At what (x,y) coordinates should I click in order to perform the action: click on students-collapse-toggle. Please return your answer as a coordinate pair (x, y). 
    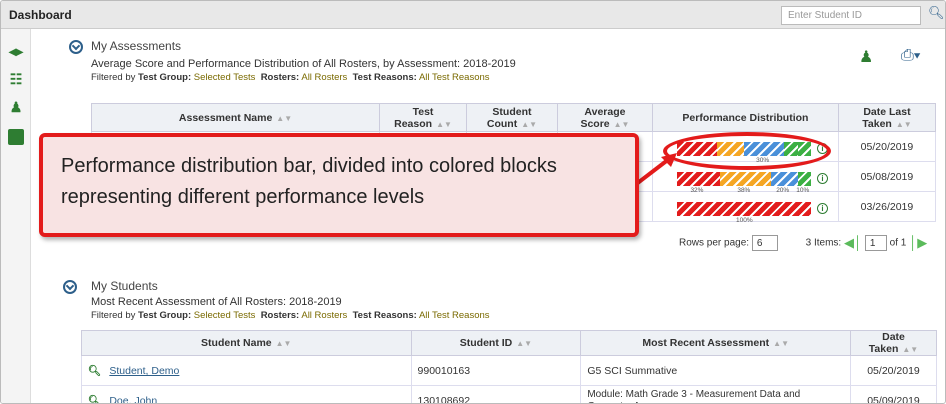
    Looking at the image, I should click on (70, 287).